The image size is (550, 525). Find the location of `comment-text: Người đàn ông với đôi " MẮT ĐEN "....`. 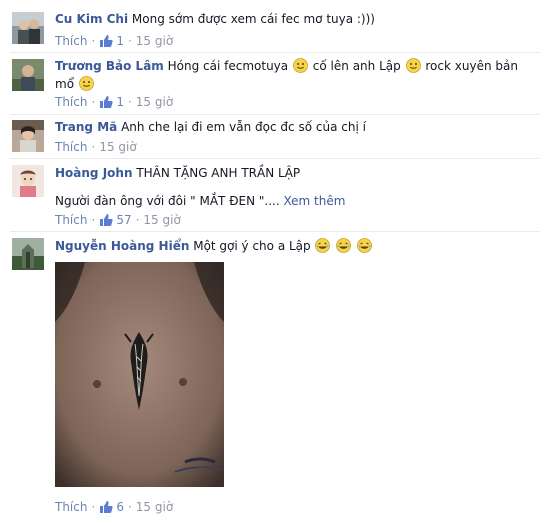

comment-text: Người đàn ông với đôi " MẮT ĐEN ".... is located at coordinates (167, 201).